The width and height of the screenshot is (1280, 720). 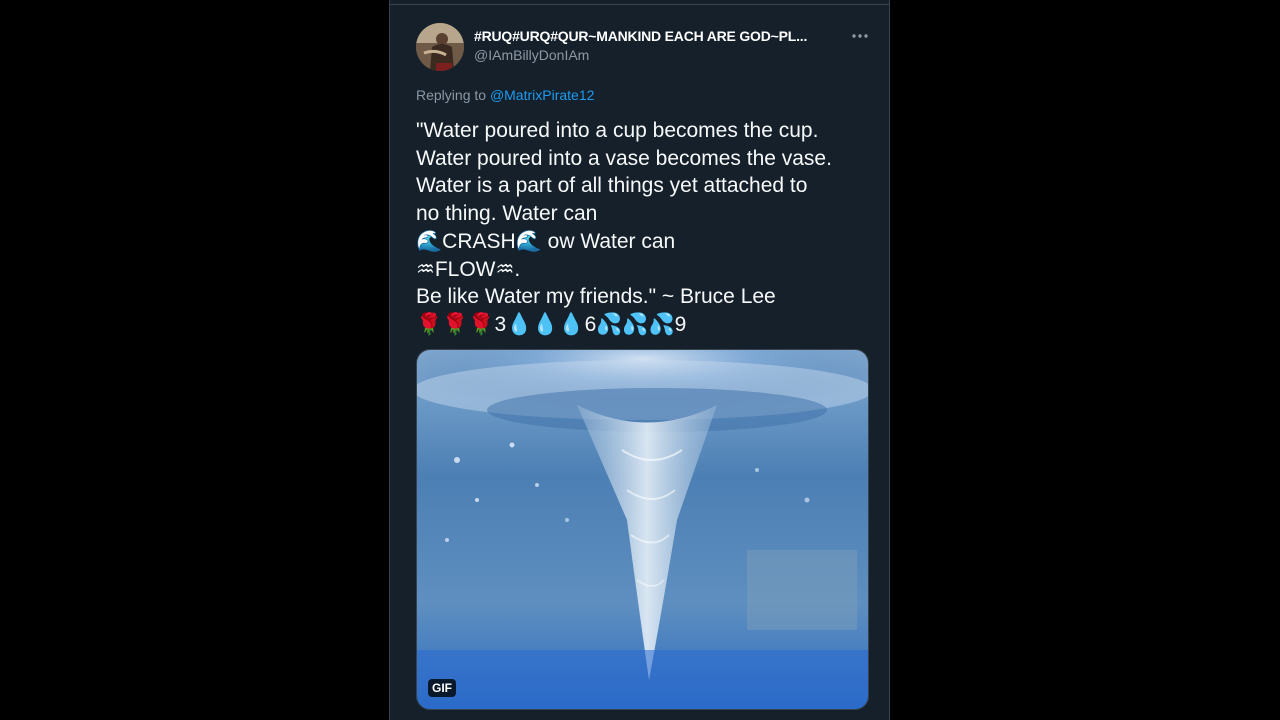 I want to click on tweet-text-line: 🌹🌹🌹3💧💧💧6💦💦💦9, so click(x=551, y=324).